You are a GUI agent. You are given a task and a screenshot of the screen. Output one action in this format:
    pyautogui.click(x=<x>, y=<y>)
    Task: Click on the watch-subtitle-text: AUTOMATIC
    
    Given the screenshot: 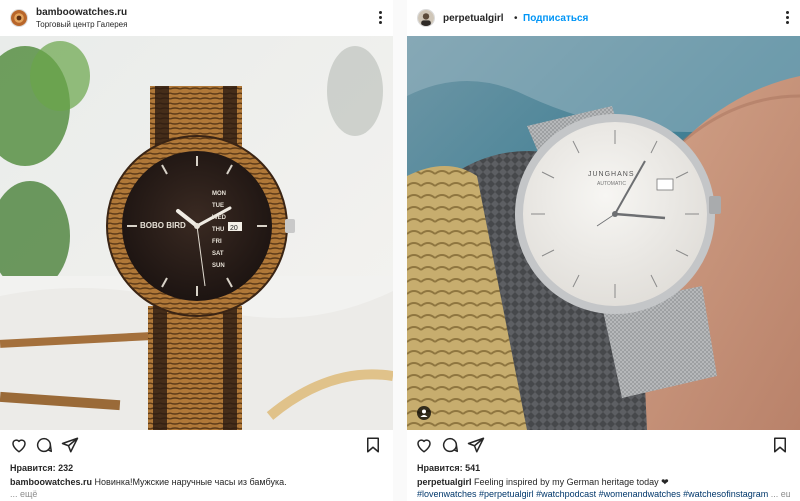 What is the action you would take?
    pyautogui.click(x=611, y=184)
    